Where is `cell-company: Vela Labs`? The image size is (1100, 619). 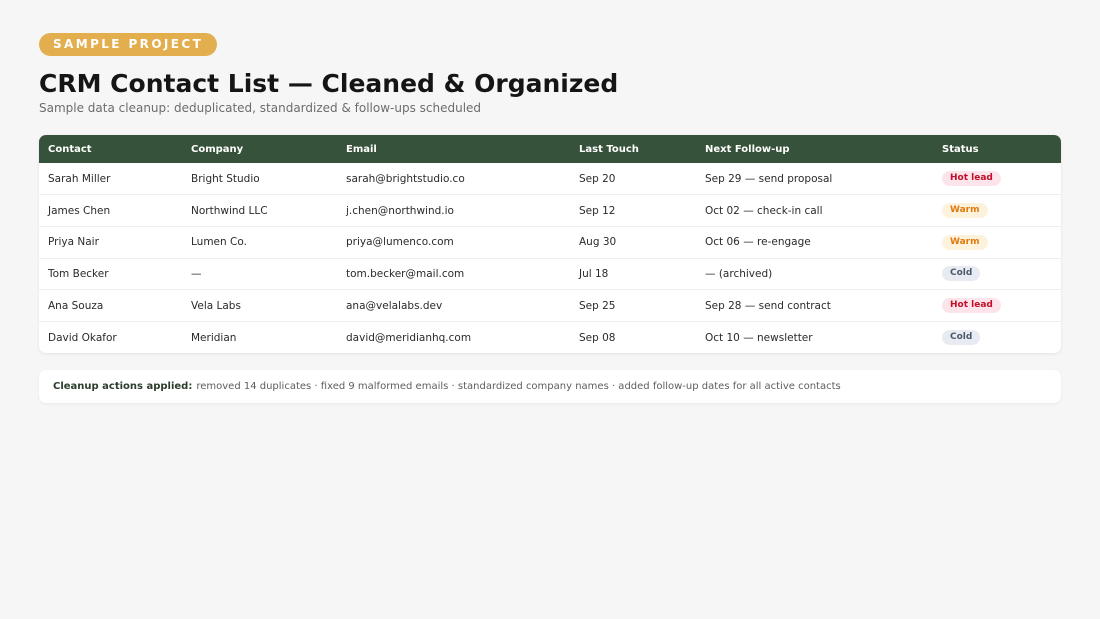
cell-company: Vela Labs is located at coordinates (259, 305).